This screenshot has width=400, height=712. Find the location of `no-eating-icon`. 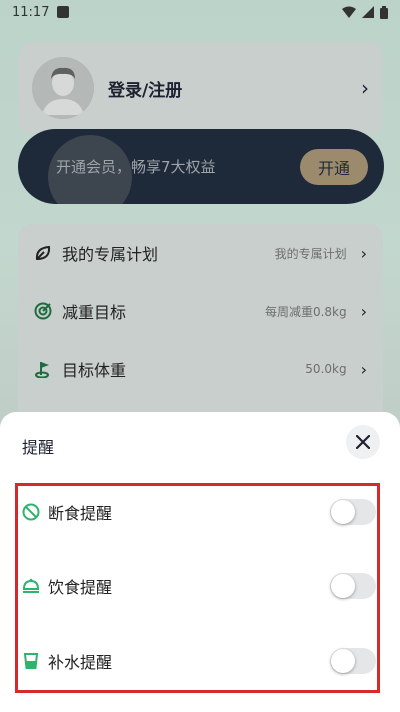

no-eating-icon is located at coordinates (31, 512).